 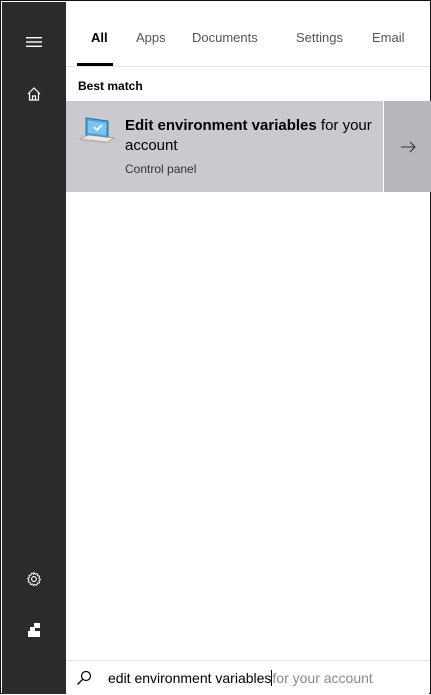 I want to click on tab-apps: Apps, so click(x=151, y=37).